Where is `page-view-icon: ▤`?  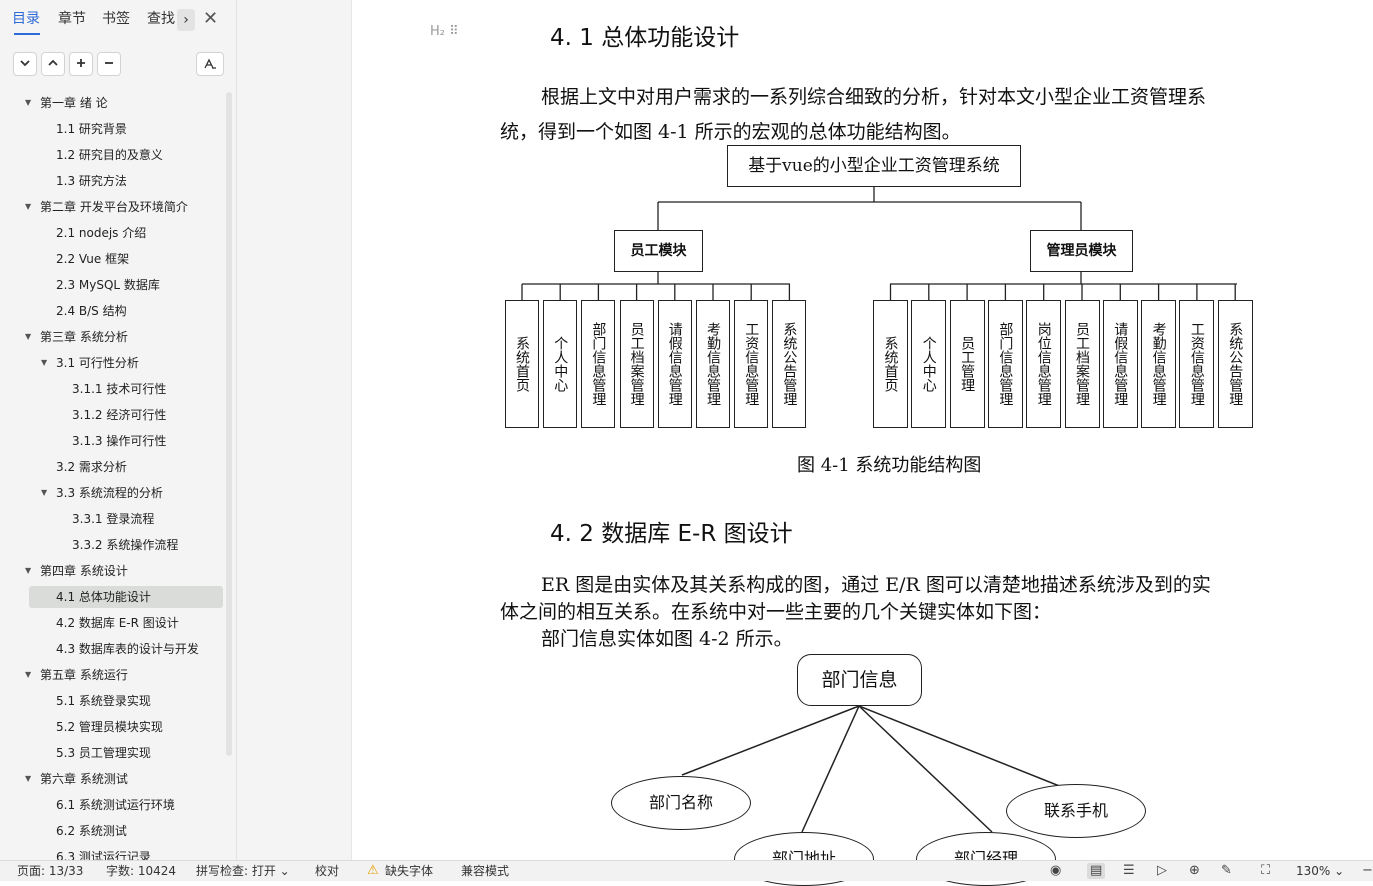 page-view-icon: ▤ is located at coordinates (1096, 871).